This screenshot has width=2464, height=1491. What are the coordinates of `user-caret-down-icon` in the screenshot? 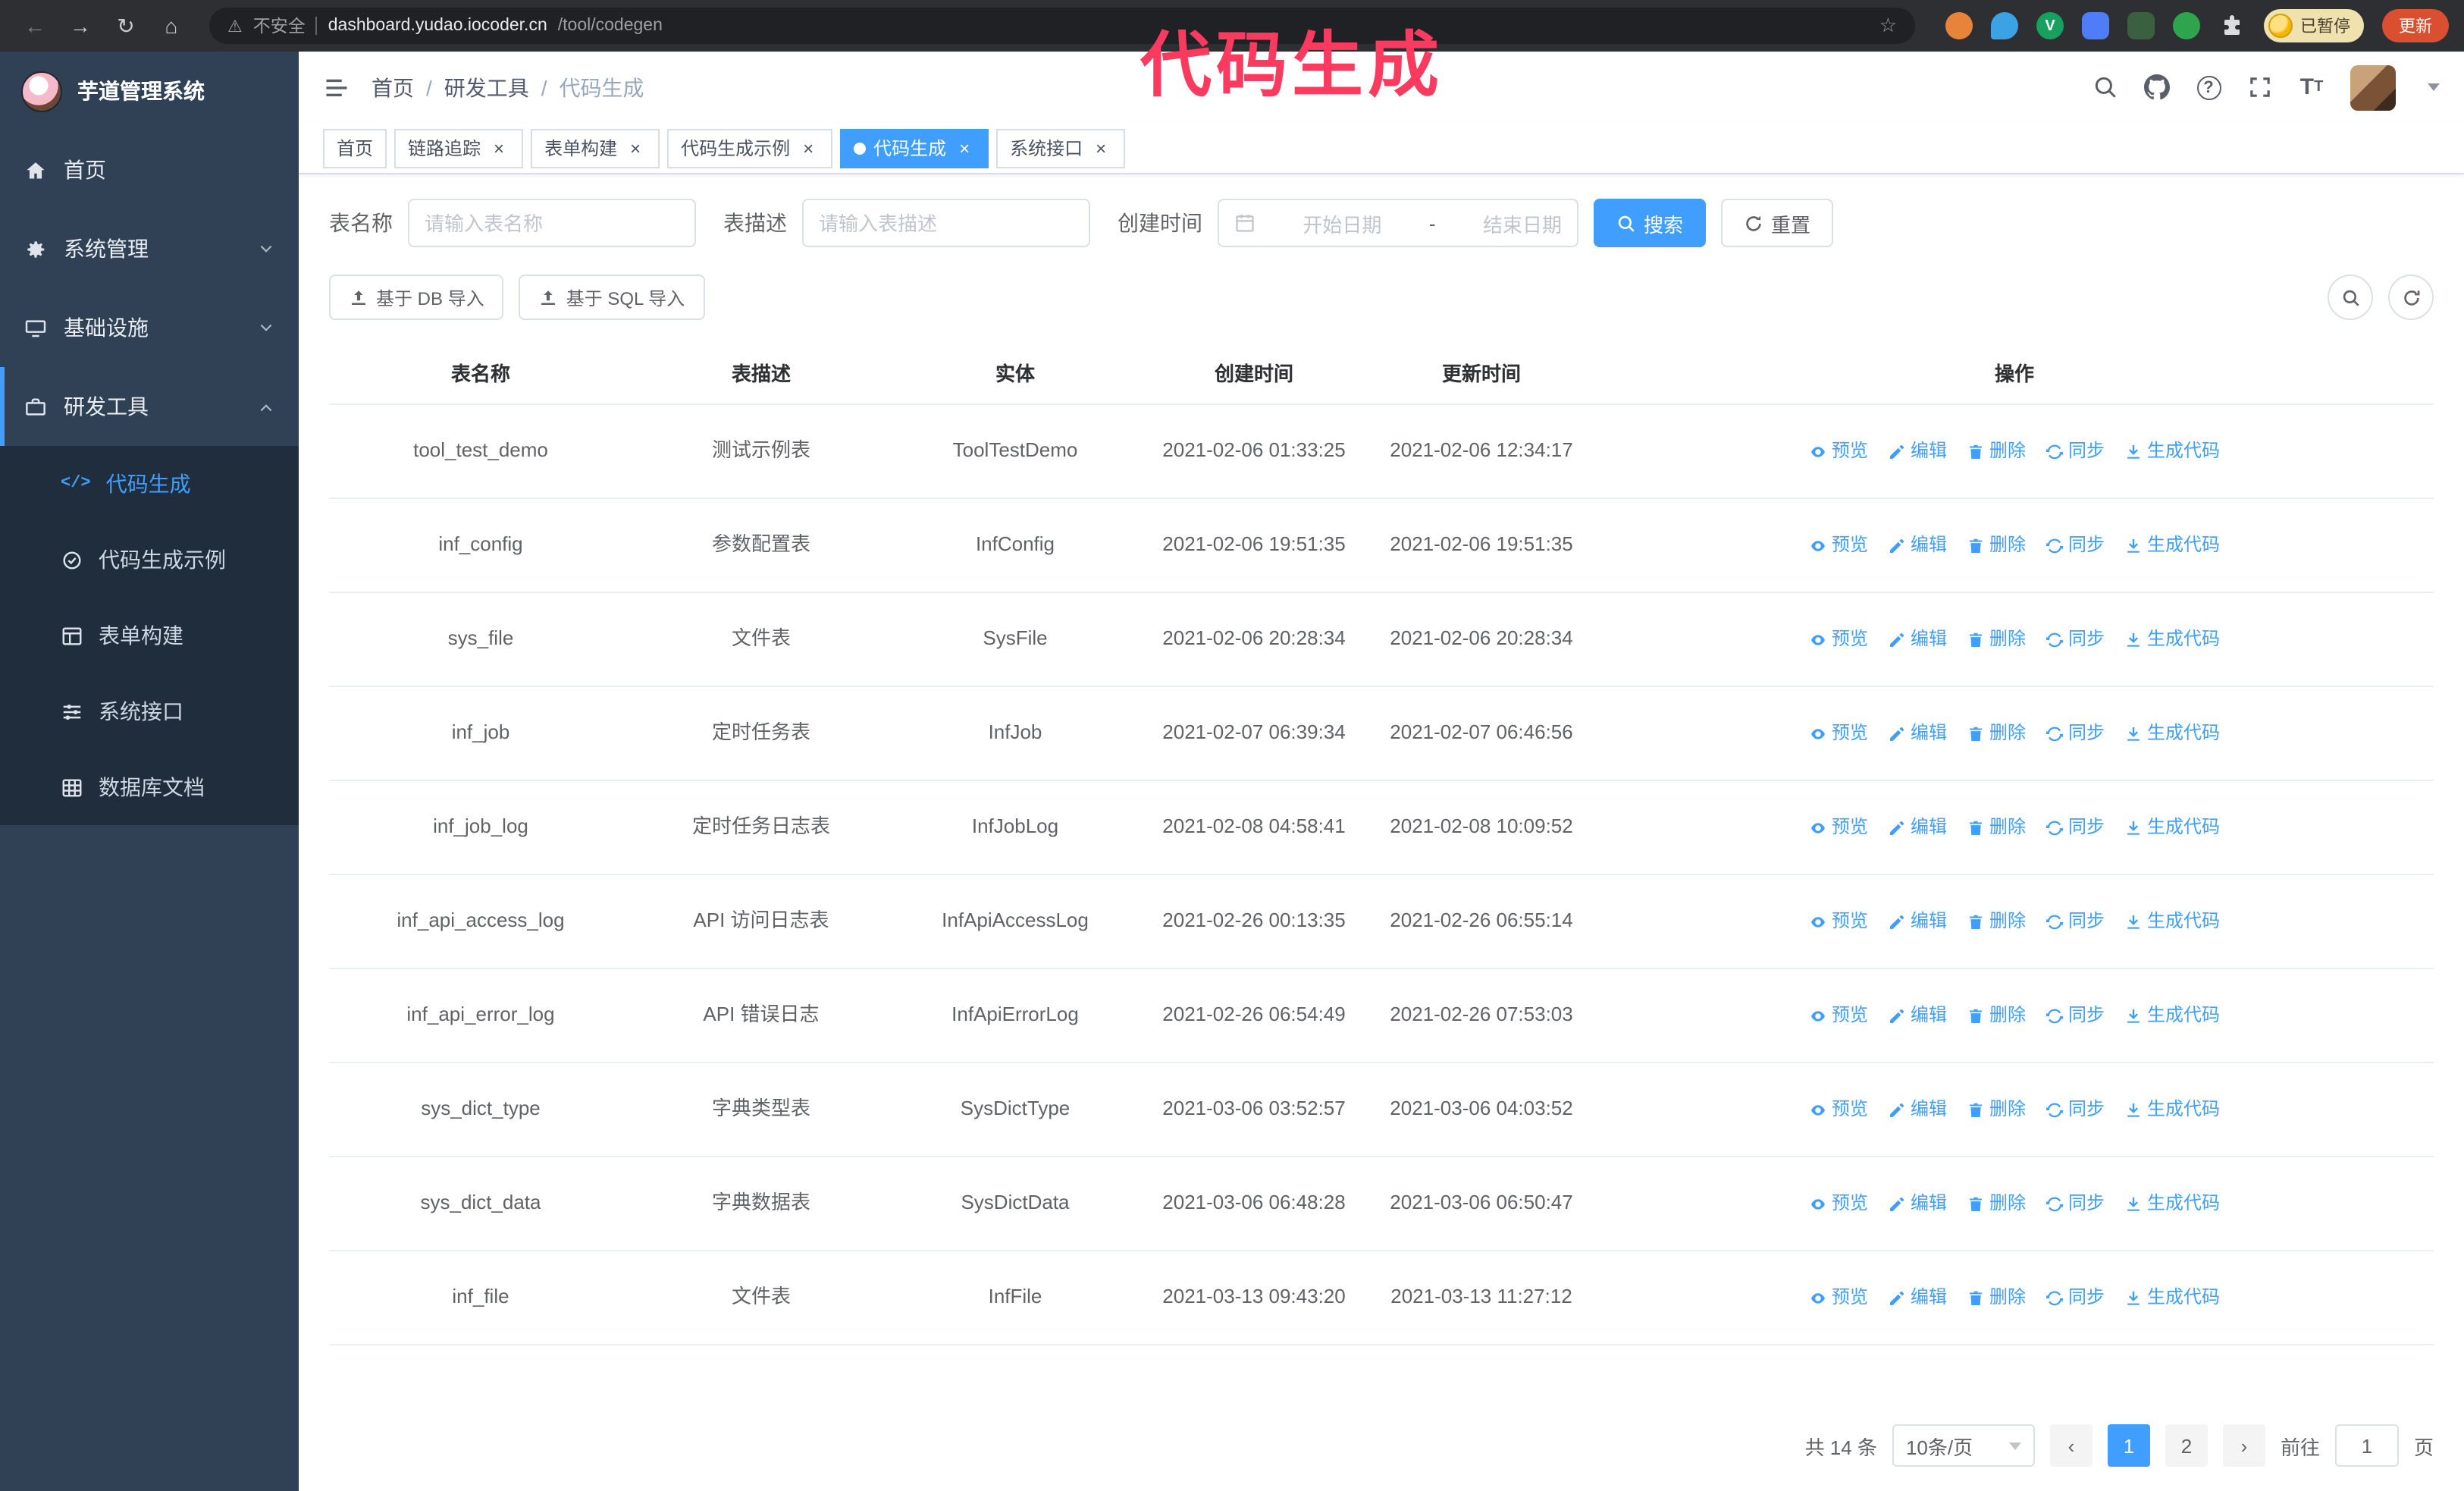 It's located at (2434, 87).